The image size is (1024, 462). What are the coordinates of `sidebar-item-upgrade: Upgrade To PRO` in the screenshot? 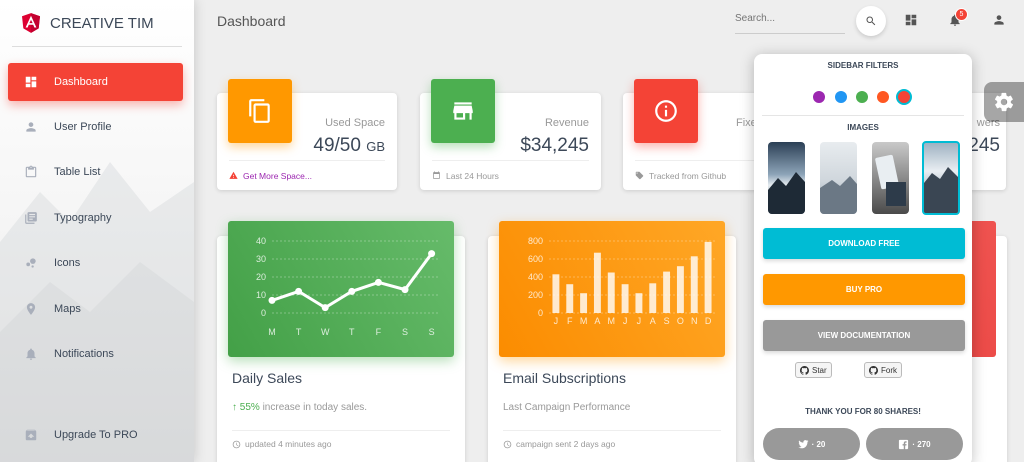 It's located at (95, 435).